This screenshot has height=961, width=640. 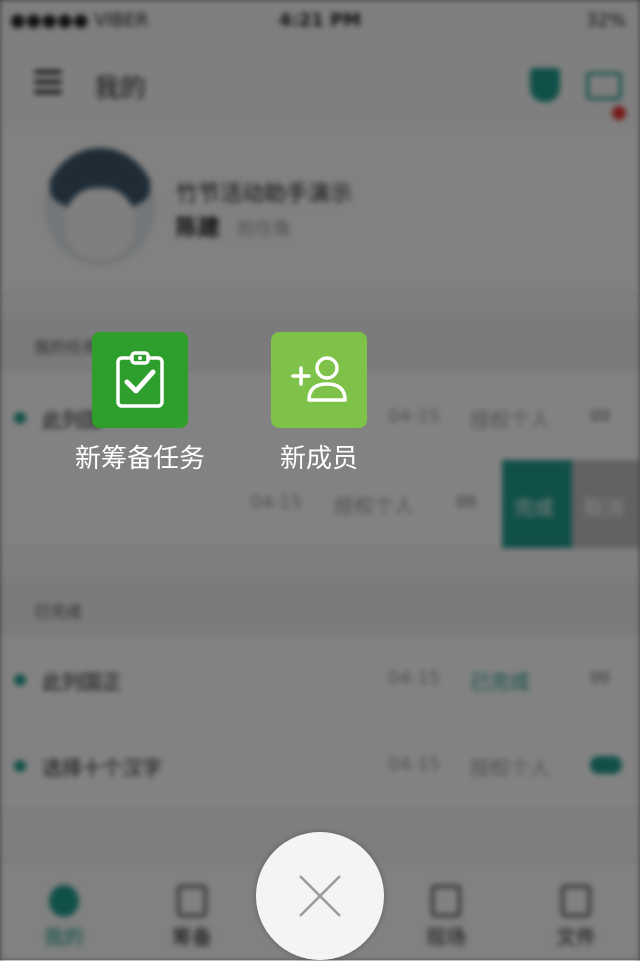 What do you see at coordinates (319, 380) in the screenshot?
I see `add-person-icon` at bounding box center [319, 380].